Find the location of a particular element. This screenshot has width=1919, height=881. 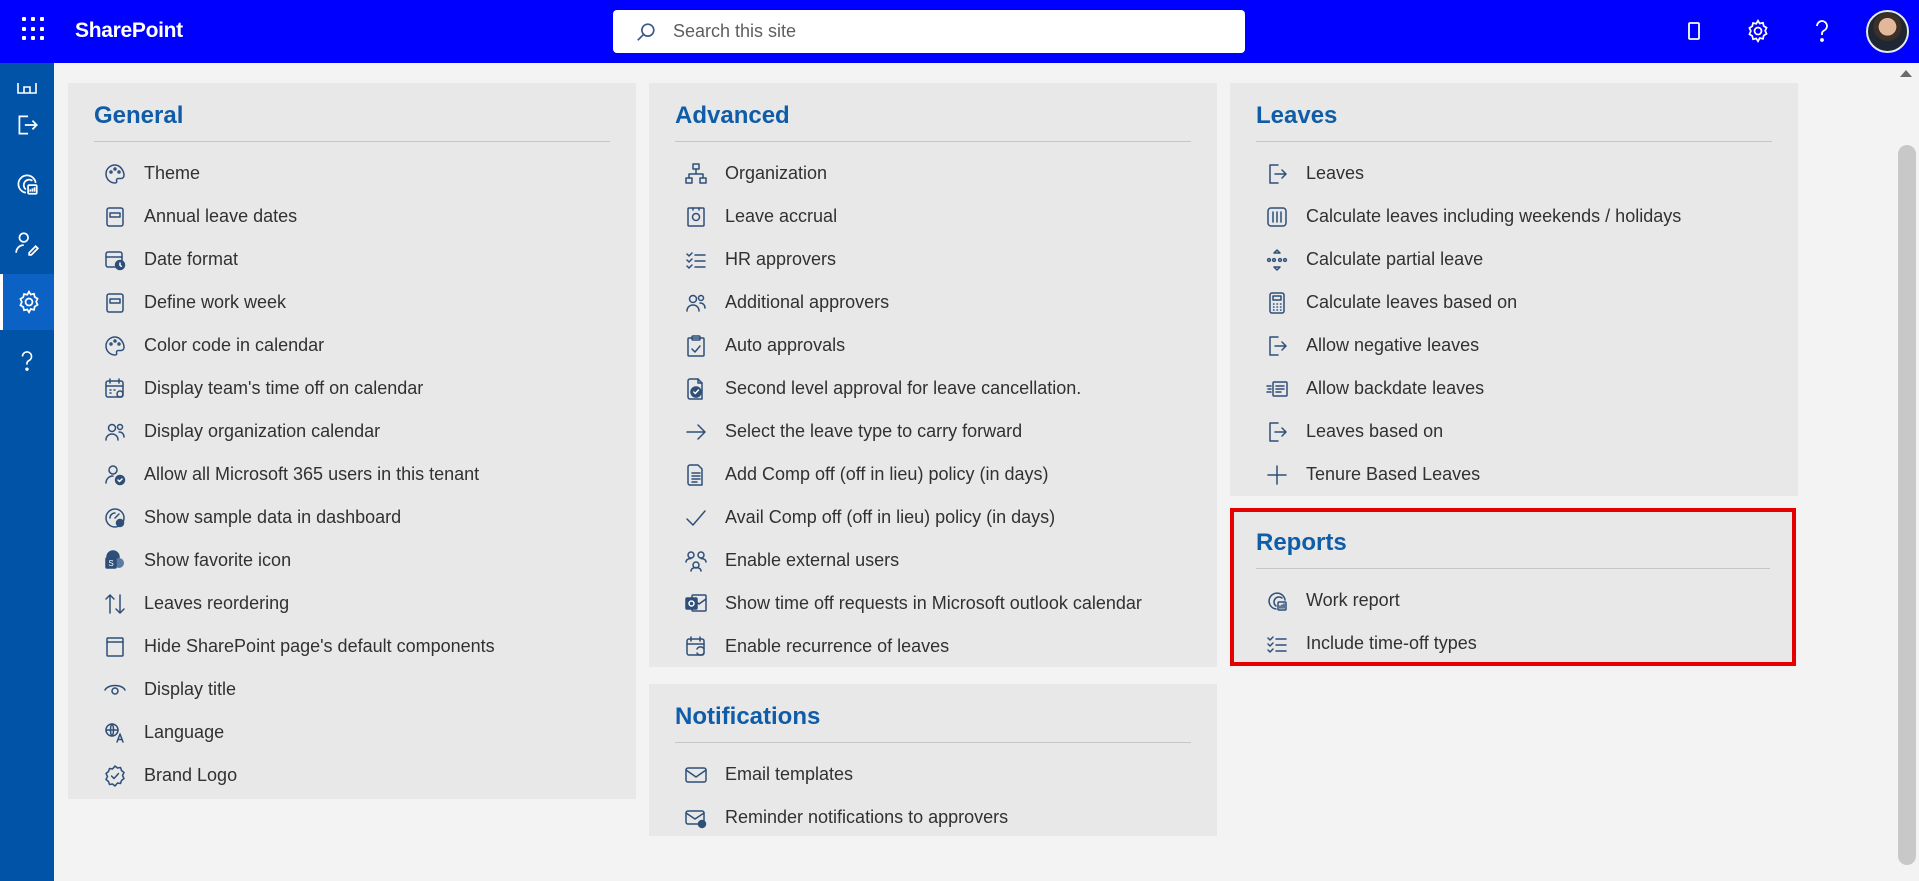

setting-item-display-team-s-time-off-on-calendar: Display team's time off on calendar is located at coordinates (352, 388).